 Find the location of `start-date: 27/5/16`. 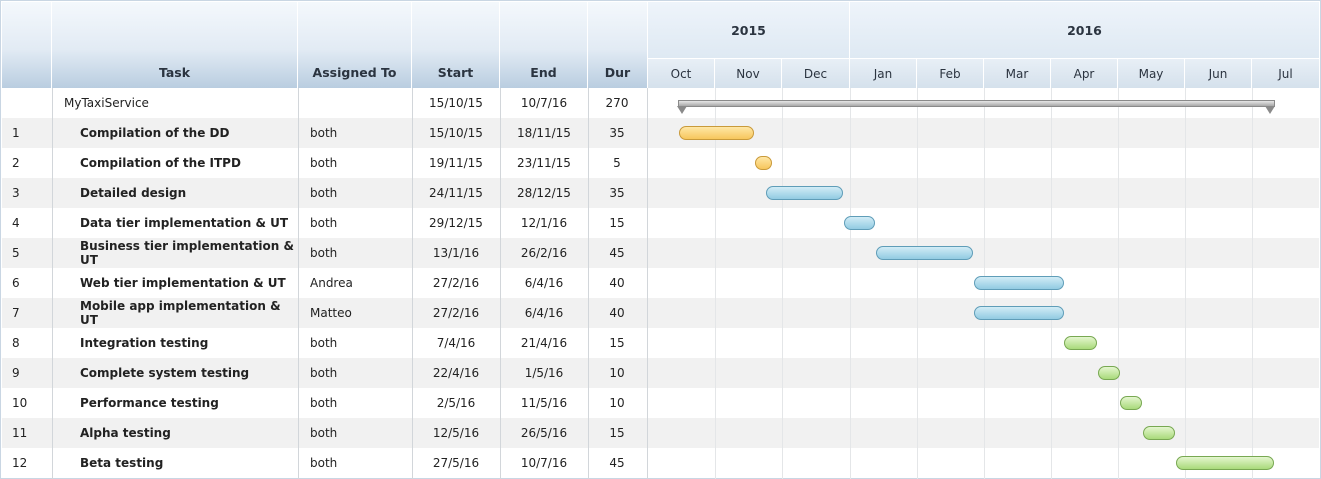

start-date: 27/5/16 is located at coordinates (456, 463).